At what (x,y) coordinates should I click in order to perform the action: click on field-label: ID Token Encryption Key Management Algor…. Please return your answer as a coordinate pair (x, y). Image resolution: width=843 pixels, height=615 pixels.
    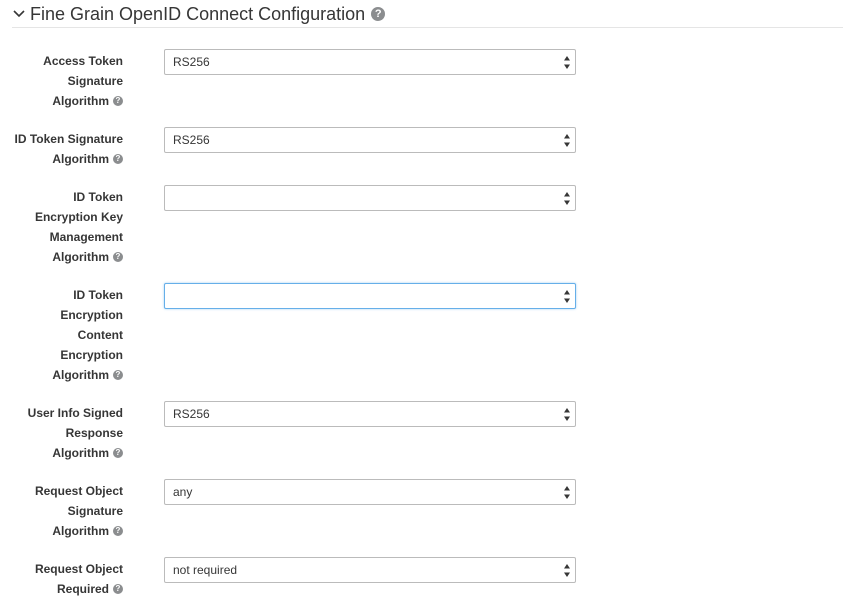
    Looking at the image, I should click on (66, 227).